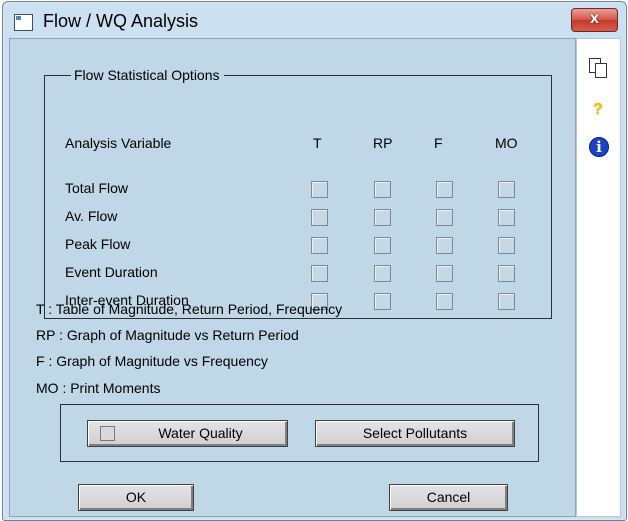 The height and width of the screenshot is (521, 628). What do you see at coordinates (598, 110) in the screenshot?
I see `help-icon: ?` at bounding box center [598, 110].